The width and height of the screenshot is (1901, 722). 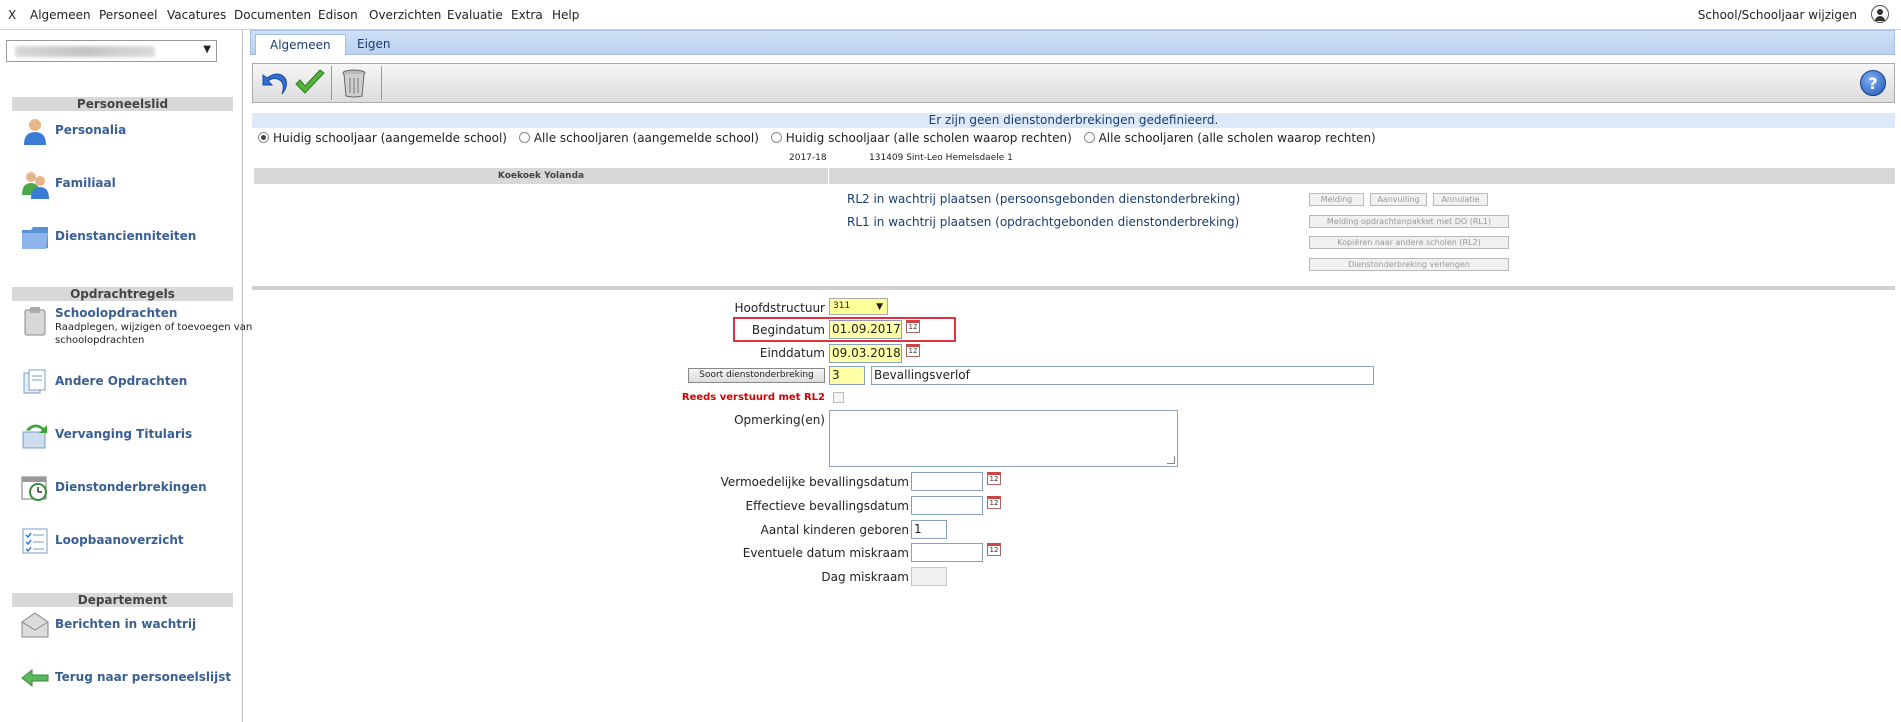 What do you see at coordinates (125, 679) in the screenshot?
I see `sidebar-item-terug: Terug naar personeelslijst` at bounding box center [125, 679].